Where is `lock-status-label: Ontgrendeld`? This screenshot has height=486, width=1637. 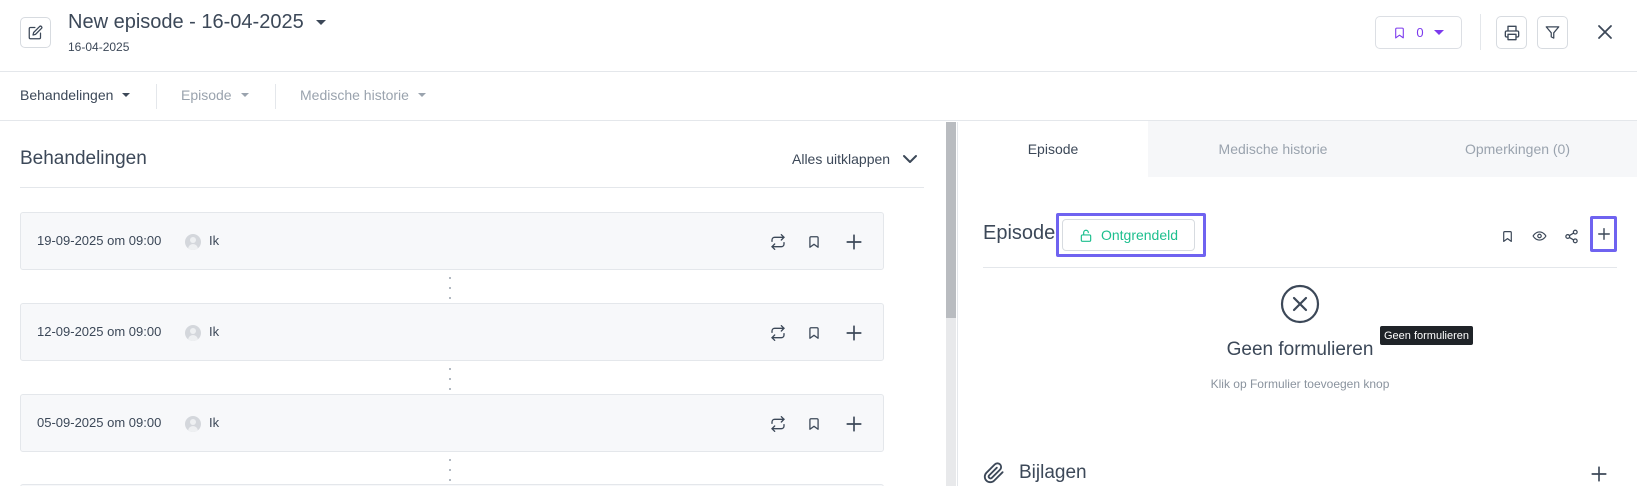 lock-status-label: Ontgrendeld is located at coordinates (1139, 235).